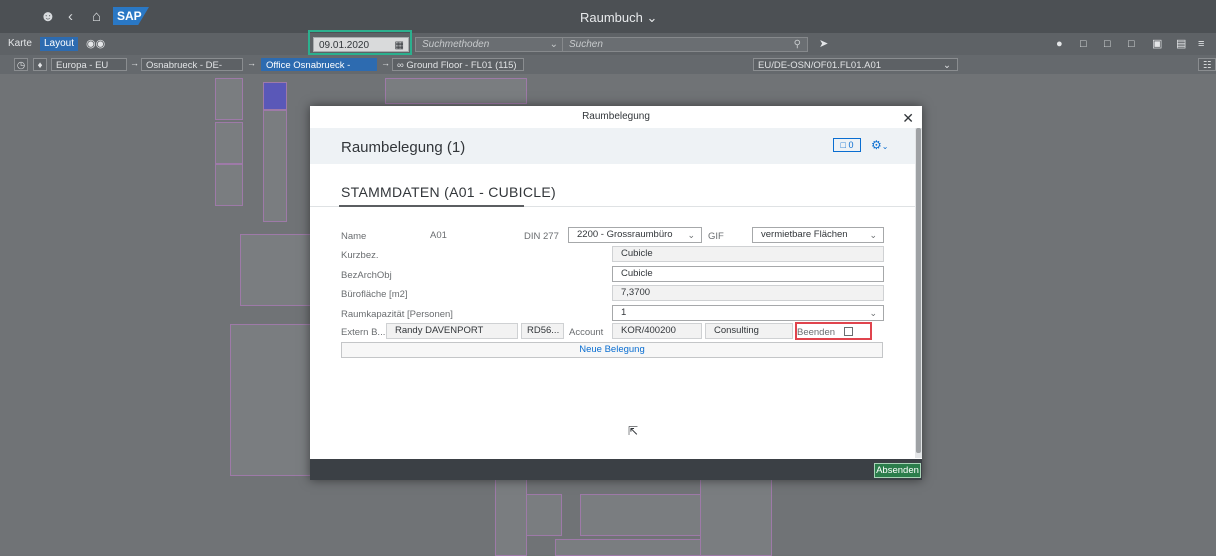 This screenshot has height=556, width=1216. I want to click on neue-belegung-button: Neue Belegung, so click(612, 350).